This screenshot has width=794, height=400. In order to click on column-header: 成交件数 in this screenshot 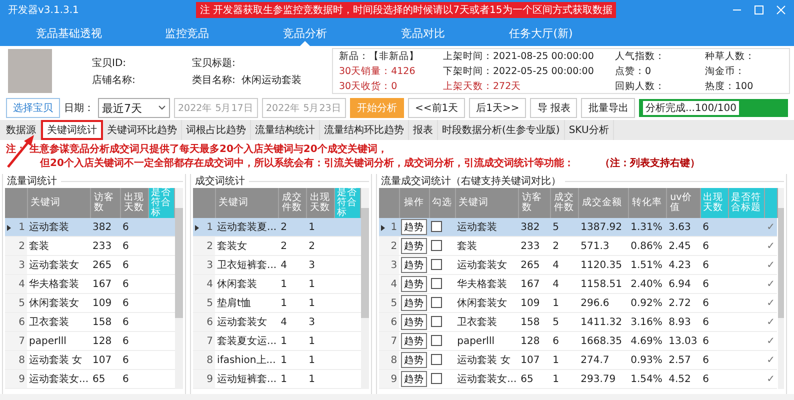, I will do `click(564, 203)`.